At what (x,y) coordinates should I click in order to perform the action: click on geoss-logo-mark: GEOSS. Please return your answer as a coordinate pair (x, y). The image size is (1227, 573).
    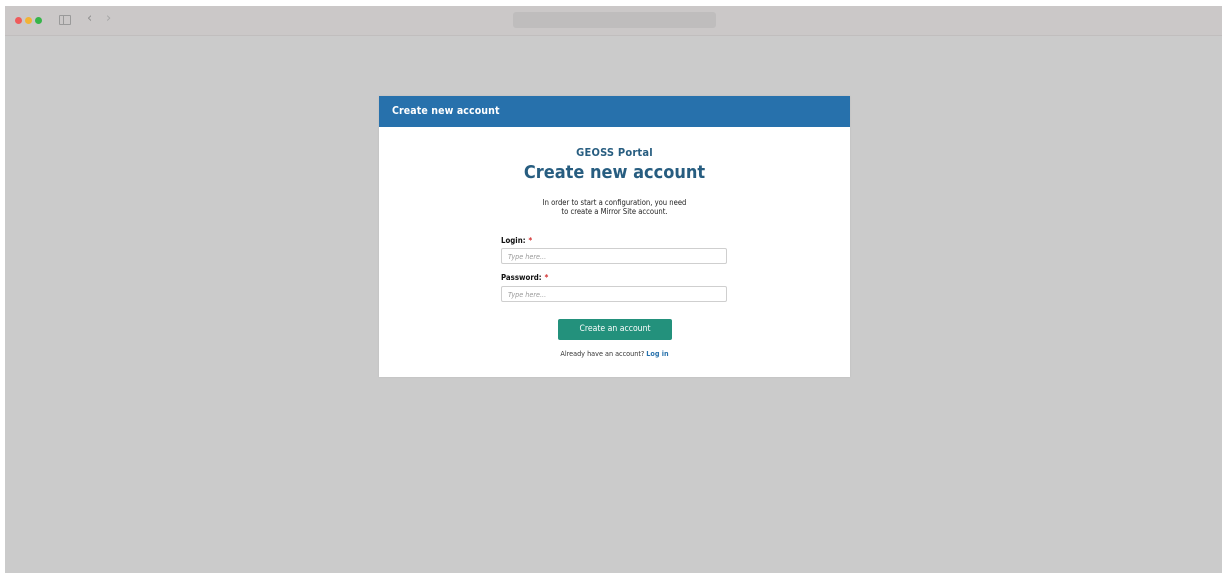
    Looking at the image, I should click on (595, 152).